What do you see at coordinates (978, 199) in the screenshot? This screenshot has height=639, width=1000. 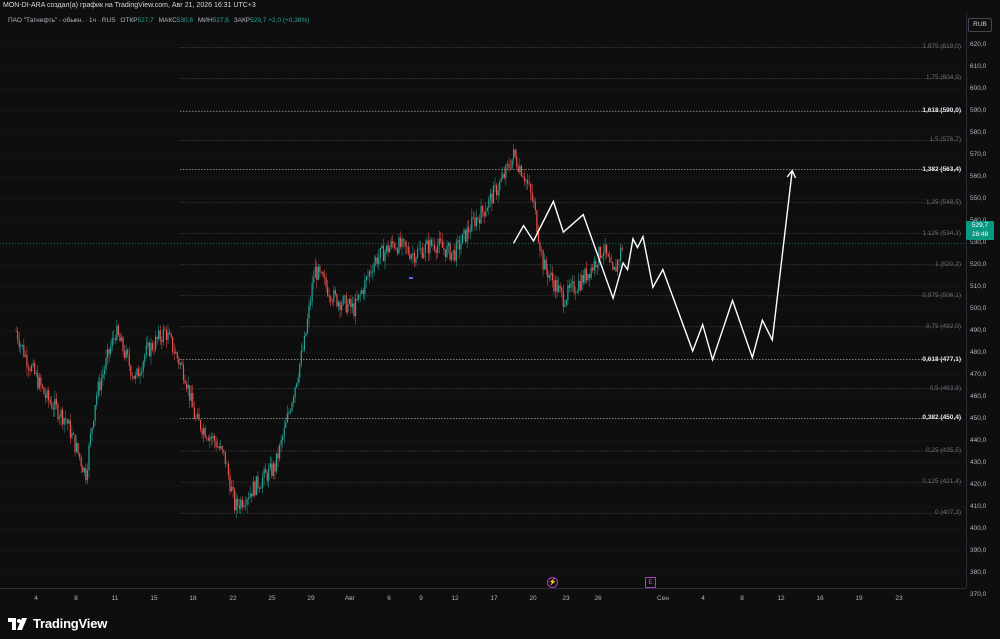 I see `price-label: 550,0` at bounding box center [978, 199].